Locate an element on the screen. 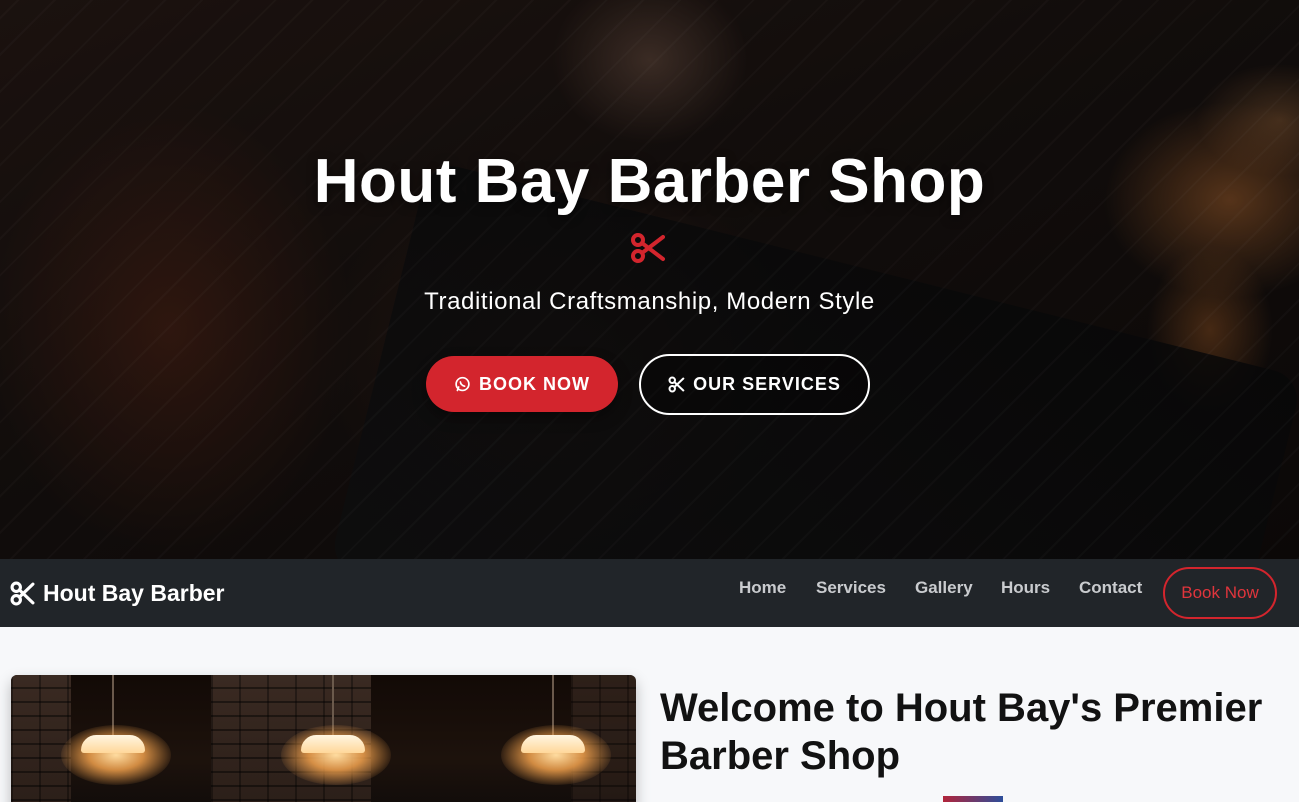 The image size is (1299, 802). nav-link-hours: Hours is located at coordinates (1025, 588).